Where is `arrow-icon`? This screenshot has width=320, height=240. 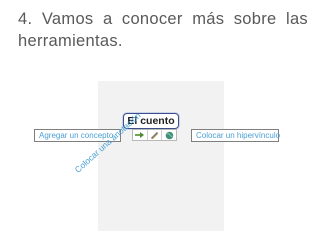
arrow-icon is located at coordinates (140, 135).